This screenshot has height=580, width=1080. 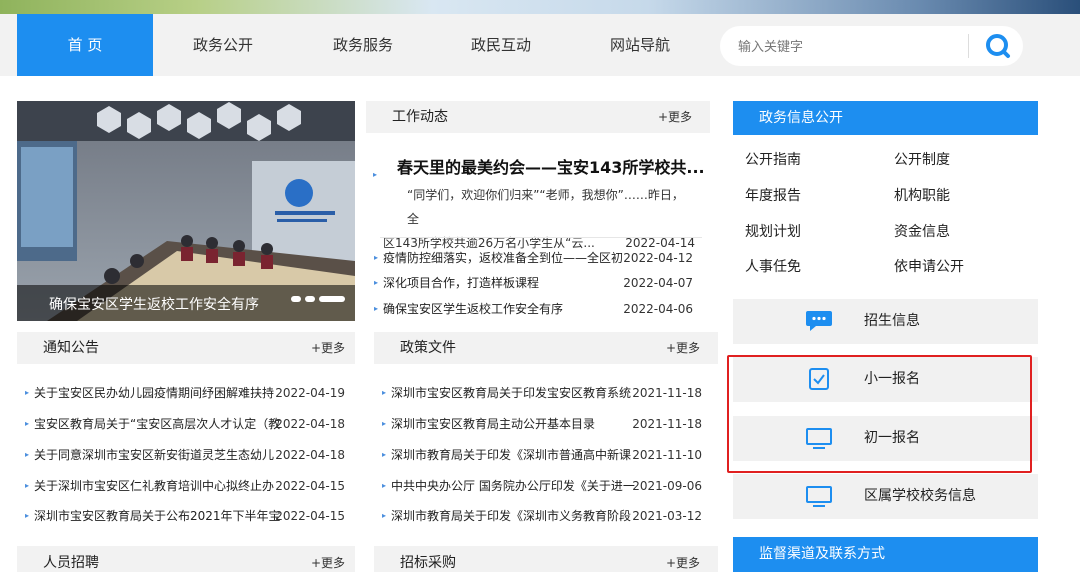 I want to click on notices-title: 通知公告, so click(x=71, y=348).